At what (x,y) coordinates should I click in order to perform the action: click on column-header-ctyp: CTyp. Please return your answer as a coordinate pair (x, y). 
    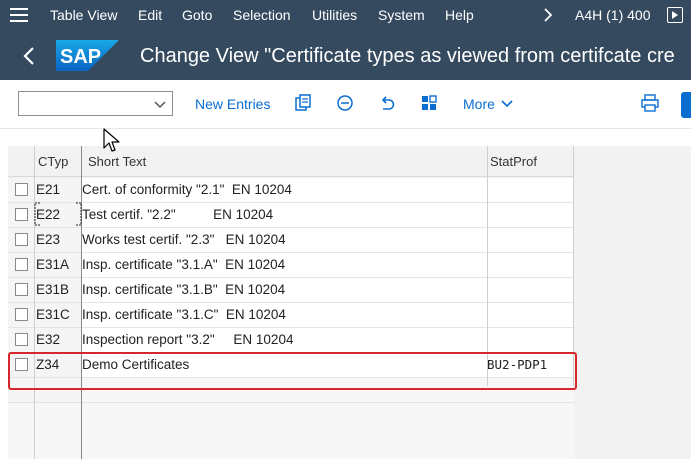
    Looking at the image, I should click on (58, 161).